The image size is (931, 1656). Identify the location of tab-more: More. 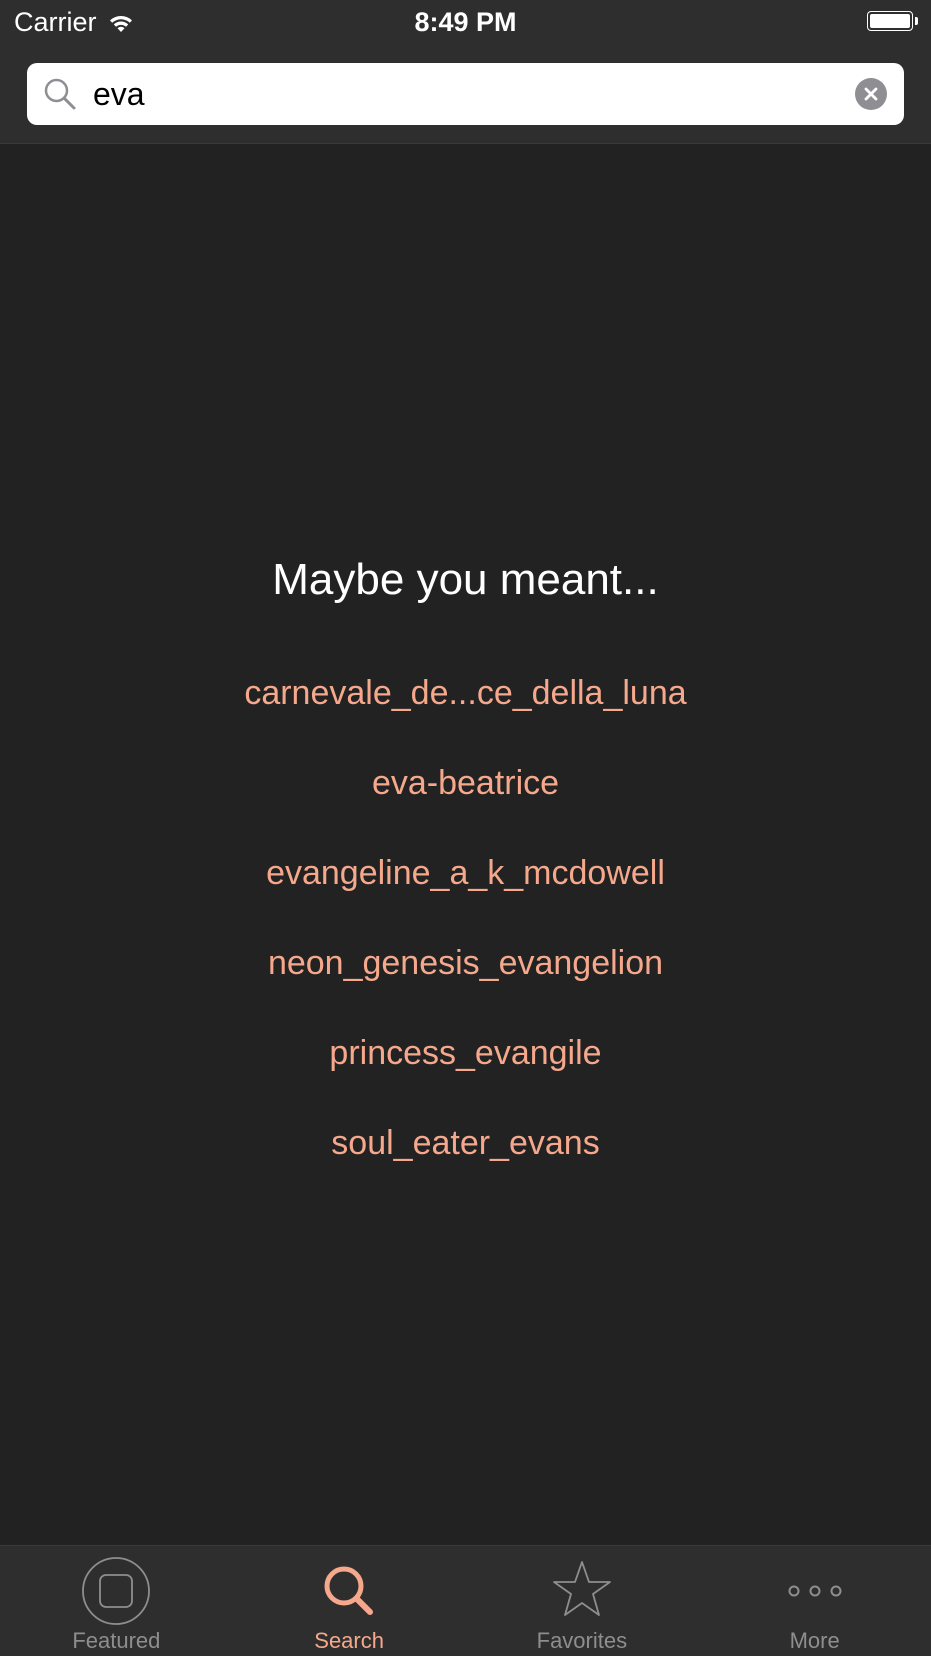
(814, 1601).